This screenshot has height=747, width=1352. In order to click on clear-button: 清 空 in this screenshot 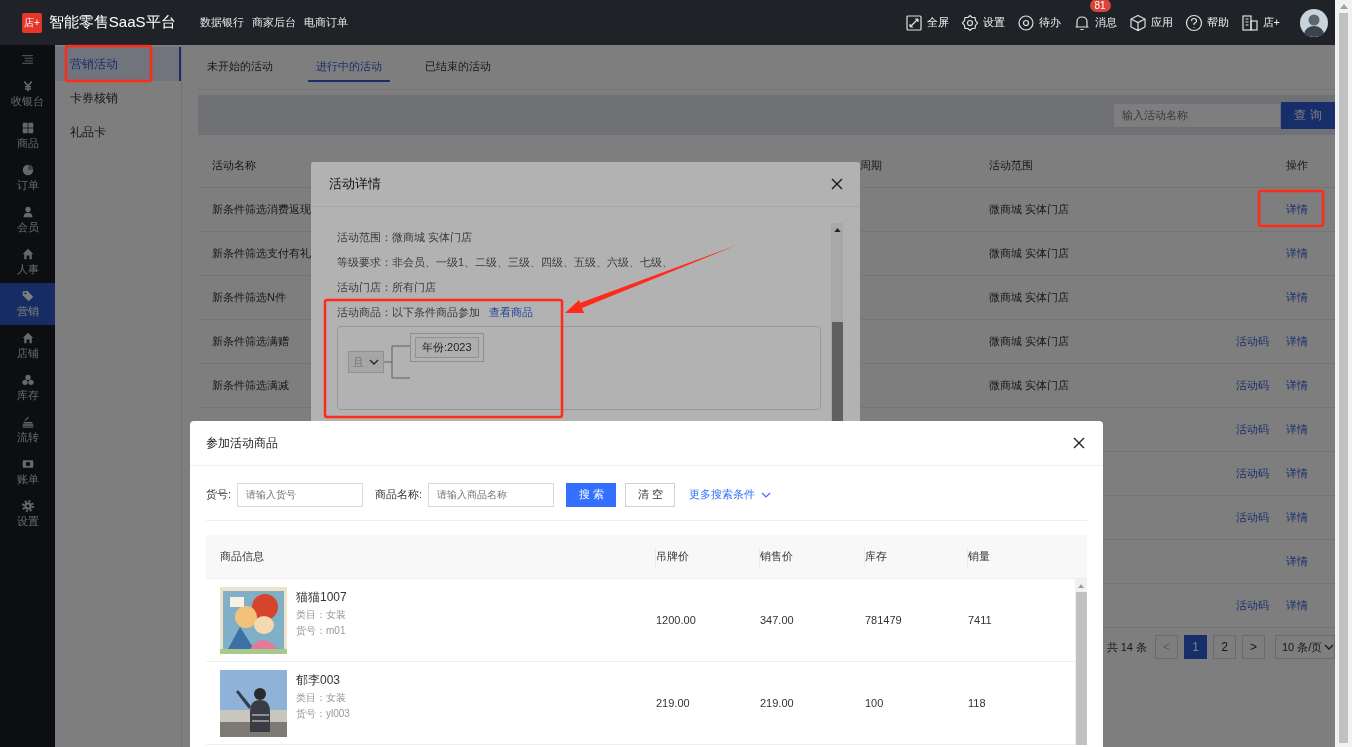, I will do `click(650, 494)`.